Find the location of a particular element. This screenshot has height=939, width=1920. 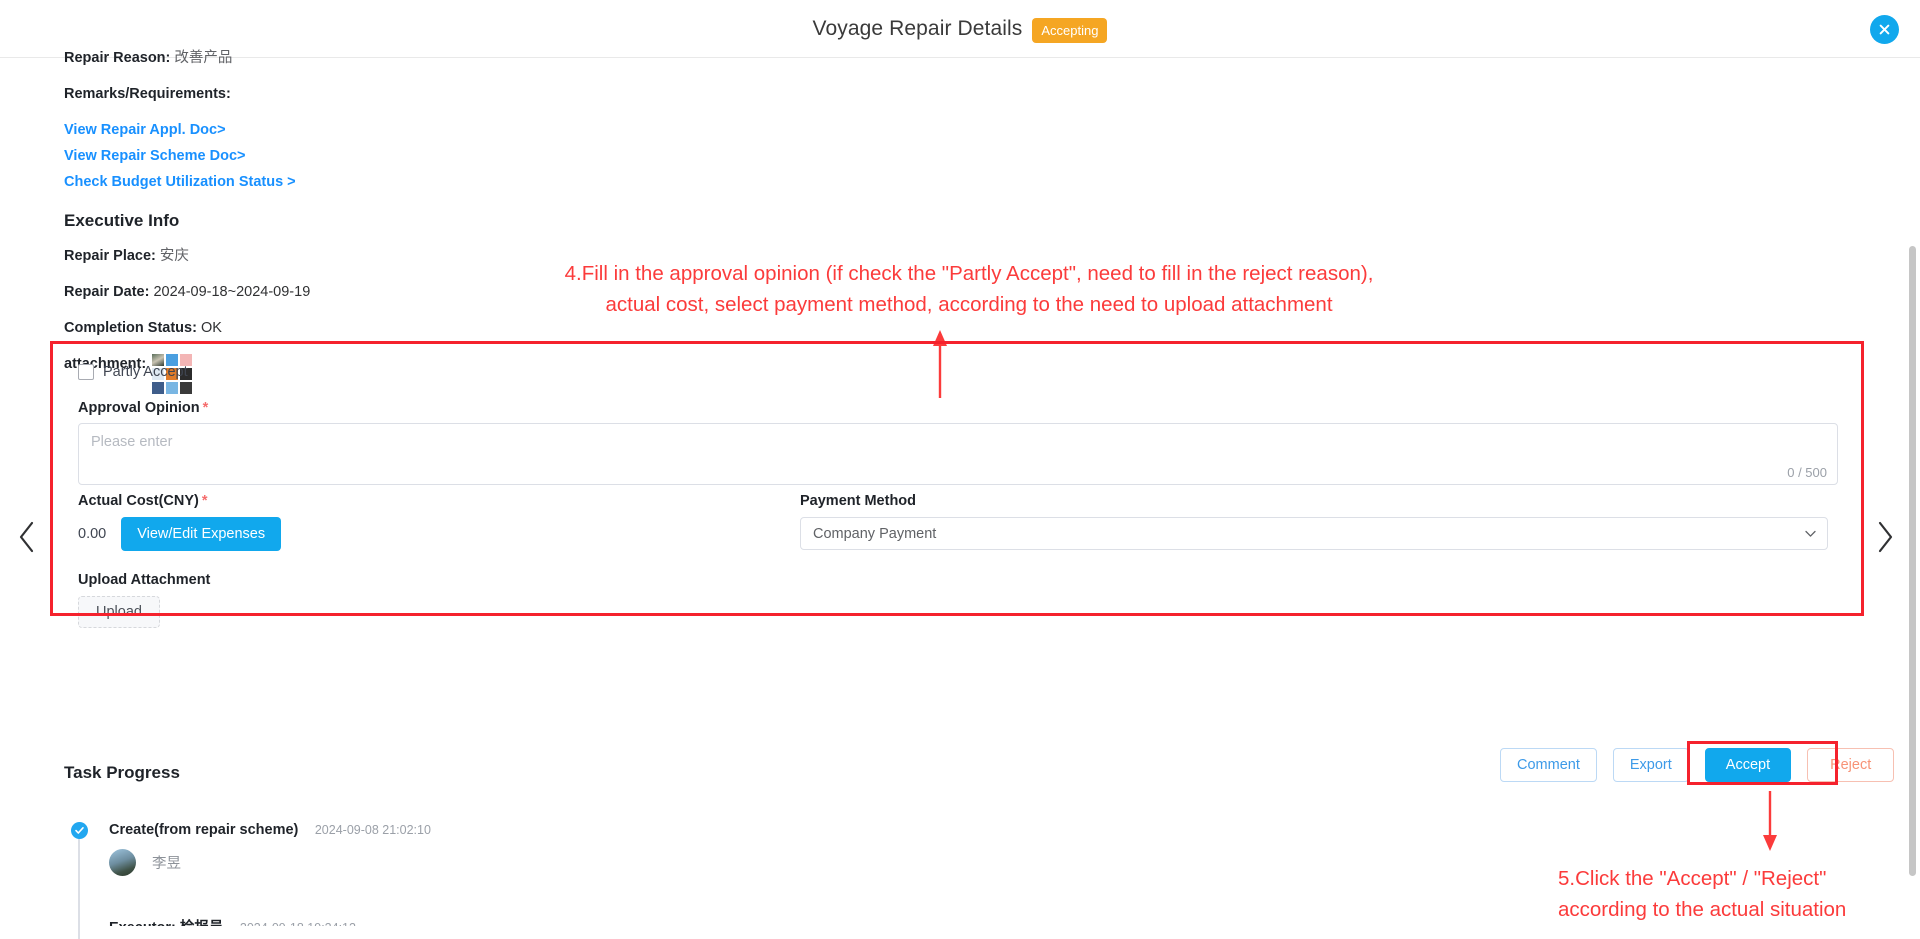

comment-button: Comment is located at coordinates (1548, 765).